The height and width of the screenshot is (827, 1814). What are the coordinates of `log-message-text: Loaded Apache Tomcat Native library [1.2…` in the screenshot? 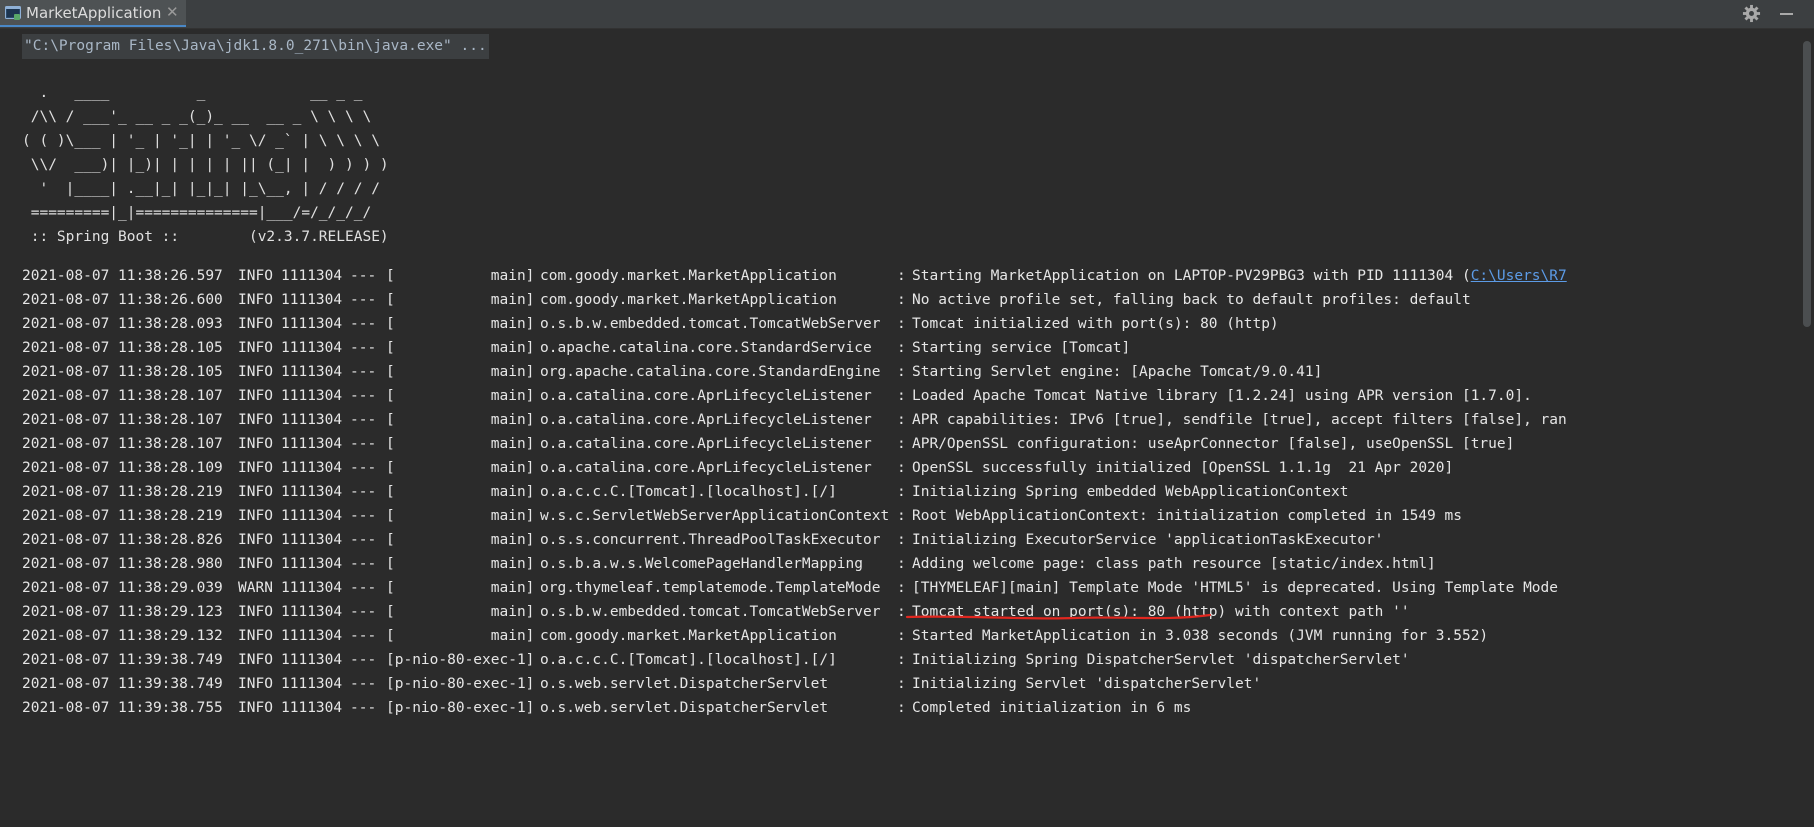 It's located at (1222, 396).